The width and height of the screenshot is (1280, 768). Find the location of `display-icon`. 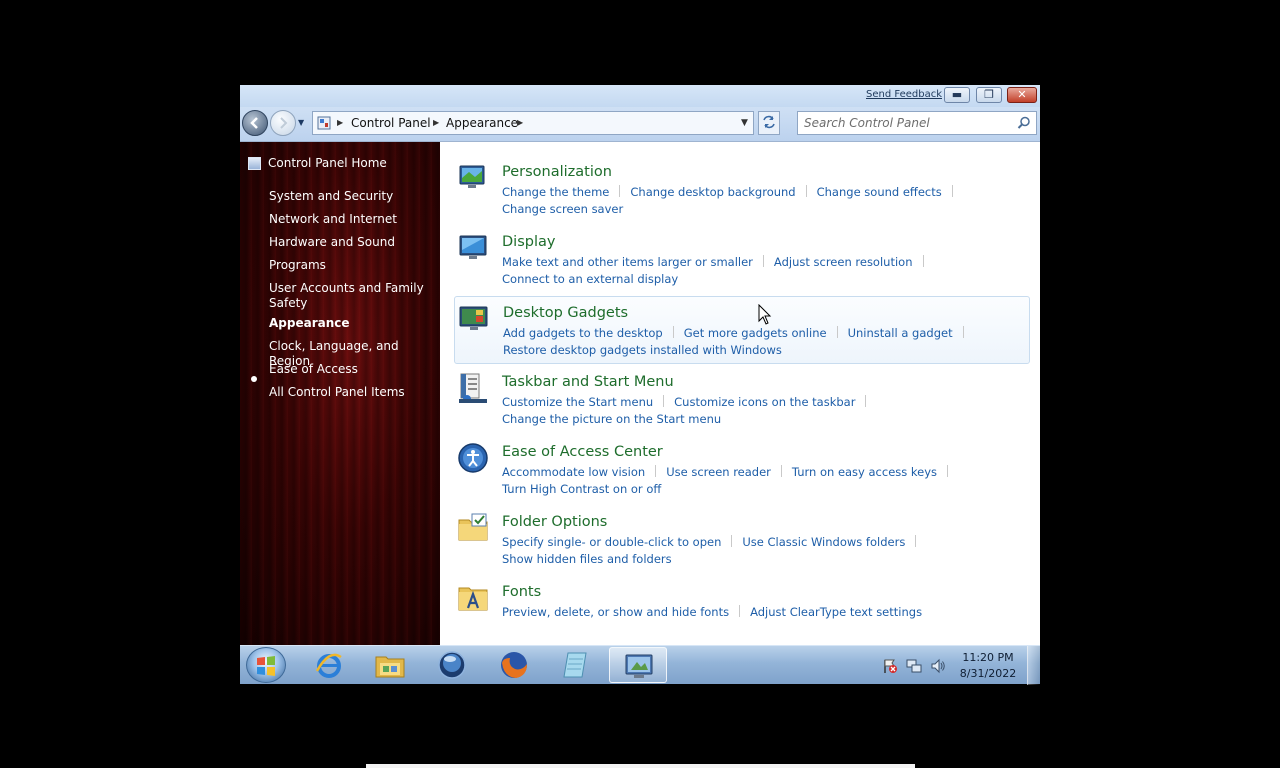

display-icon is located at coordinates (473, 248).